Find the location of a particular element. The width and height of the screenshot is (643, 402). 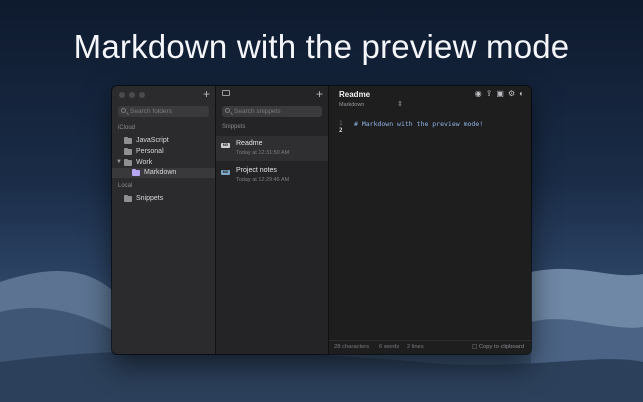

copy-to-clipboard-button: ▢ Copy to clipboard is located at coordinates (498, 347).